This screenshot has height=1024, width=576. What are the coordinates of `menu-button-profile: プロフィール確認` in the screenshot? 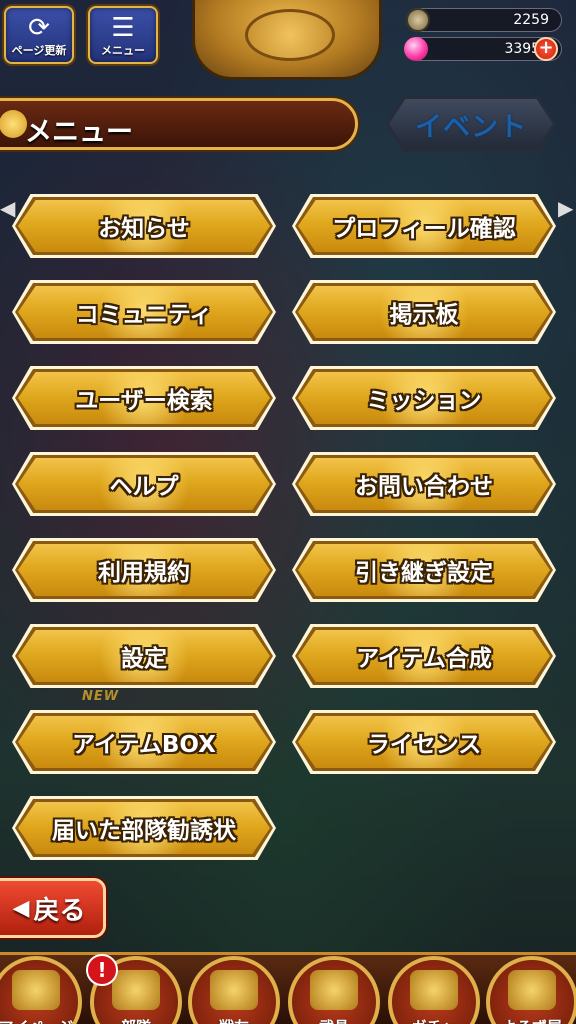 It's located at (424, 226).